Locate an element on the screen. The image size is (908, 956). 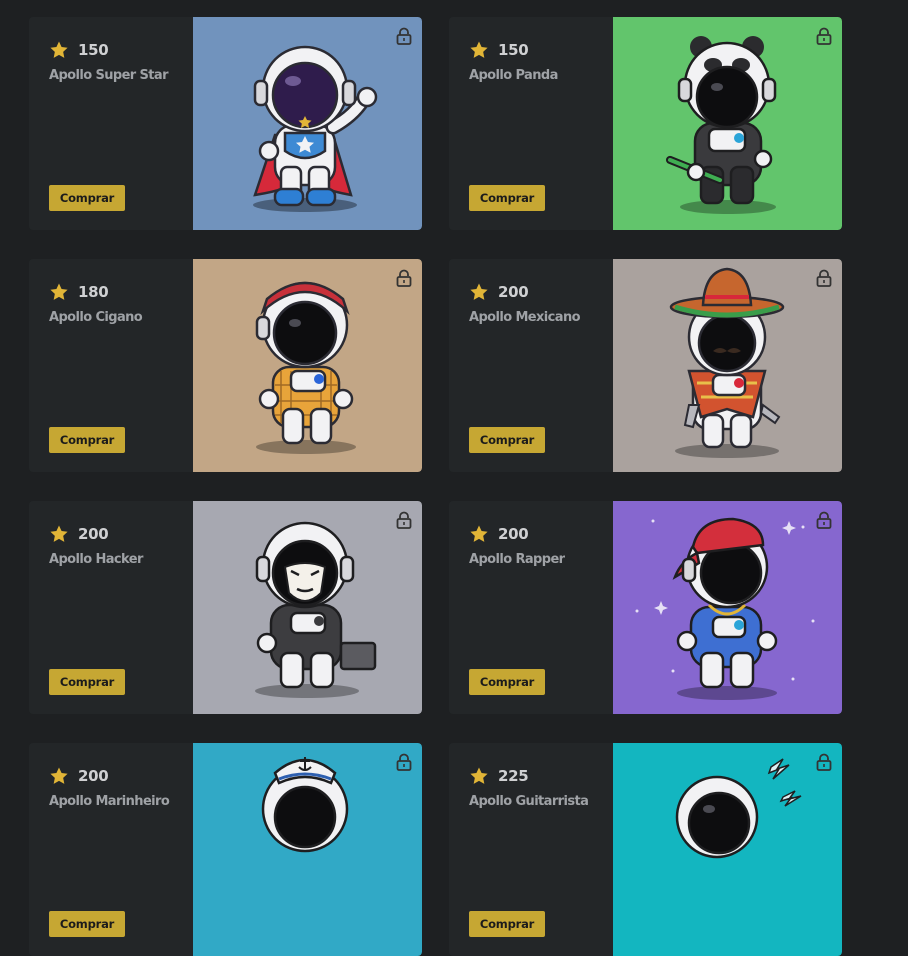
product-card-apollo-guitarrista: 225 Apollo Guitarrista Comprar is located at coordinates (645, 849).